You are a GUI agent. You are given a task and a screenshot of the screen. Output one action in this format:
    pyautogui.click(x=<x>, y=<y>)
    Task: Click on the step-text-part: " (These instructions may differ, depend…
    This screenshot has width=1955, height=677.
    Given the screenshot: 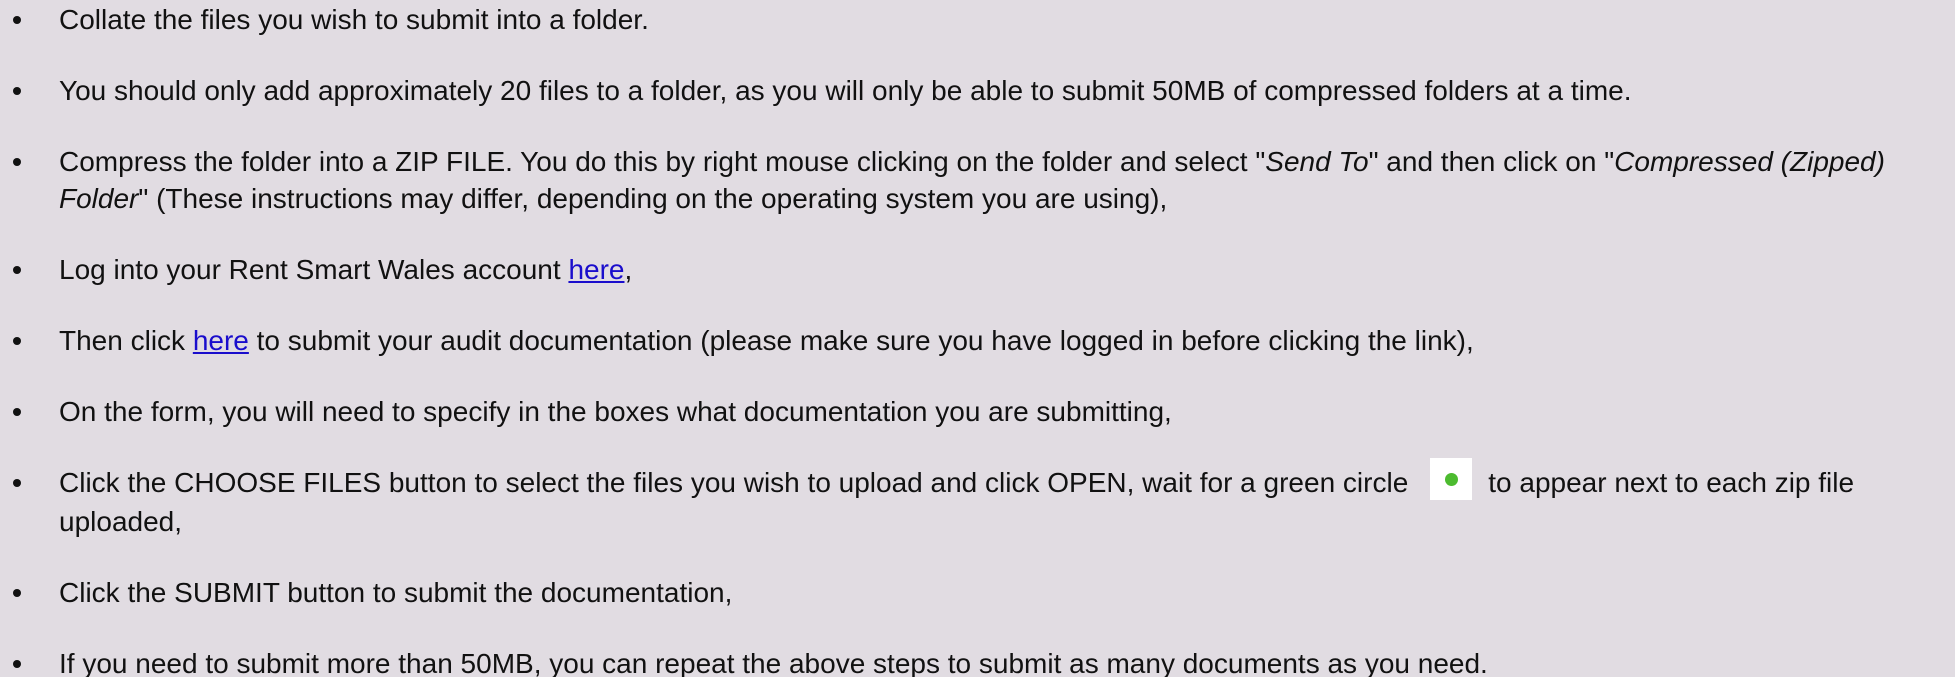 What is the action you would take?
    pyautogui.click(x=653, y=198)
    